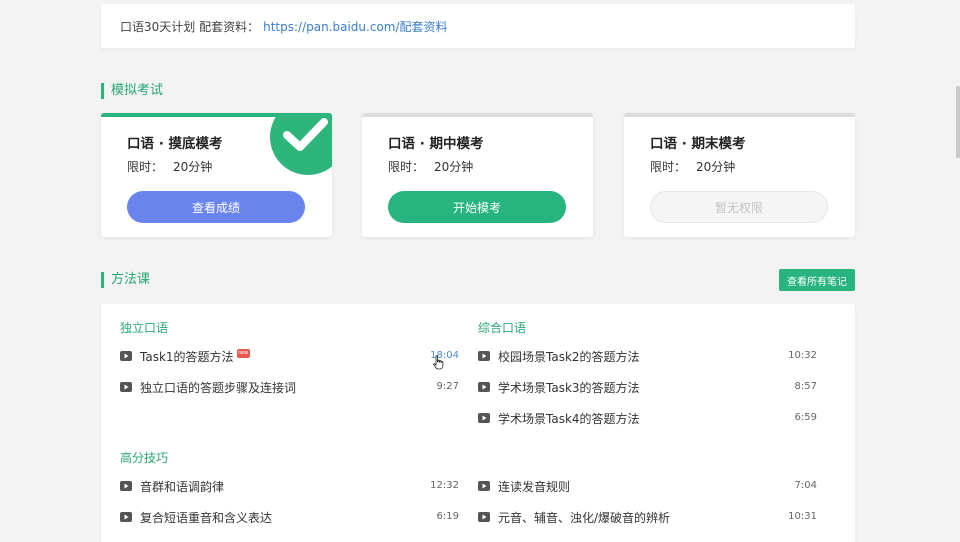 Image resolution: width=960 pixels, height=542 pixels. What do you see at coordinates (502, 328) in the screenshot?
I see `group-title-integrated: 综合口语` at bounding box center [502, 328].